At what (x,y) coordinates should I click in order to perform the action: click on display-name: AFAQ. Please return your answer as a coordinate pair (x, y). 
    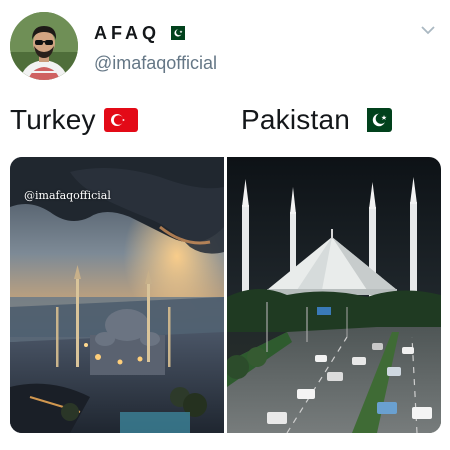
    Looking at the image, I should click on (127, 33).